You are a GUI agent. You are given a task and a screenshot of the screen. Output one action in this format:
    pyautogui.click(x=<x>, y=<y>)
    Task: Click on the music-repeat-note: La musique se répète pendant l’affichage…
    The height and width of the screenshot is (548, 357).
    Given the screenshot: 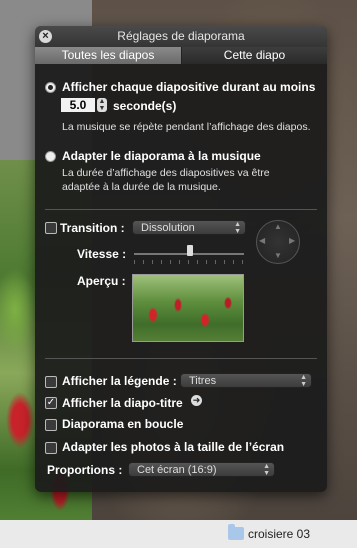 What is the action you would take?
    pyautogui.click(x=186, y=127)
    